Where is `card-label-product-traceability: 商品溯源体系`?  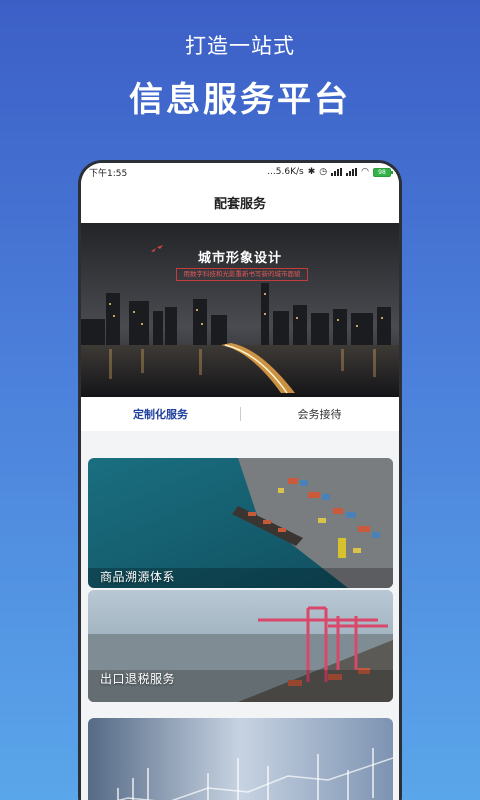 card-label-product-traceability: 商品溯源体系 is located at coordinates (138, 577).